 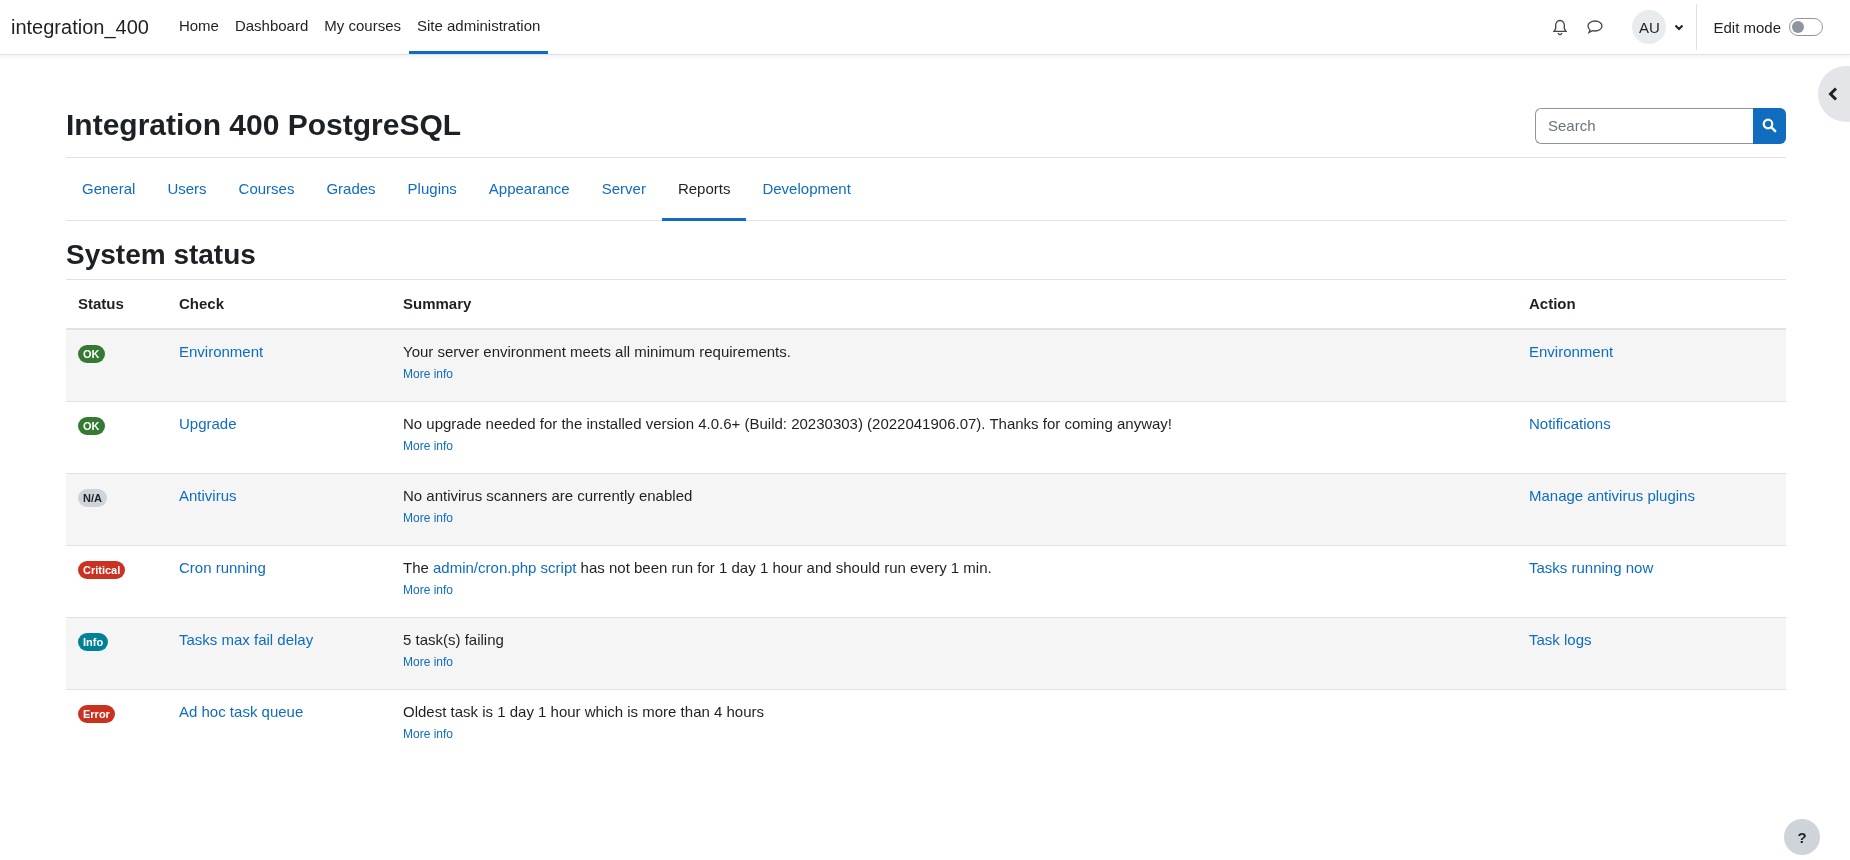 I want to click on user-avatar: AU, so click(x=1649, y=27).